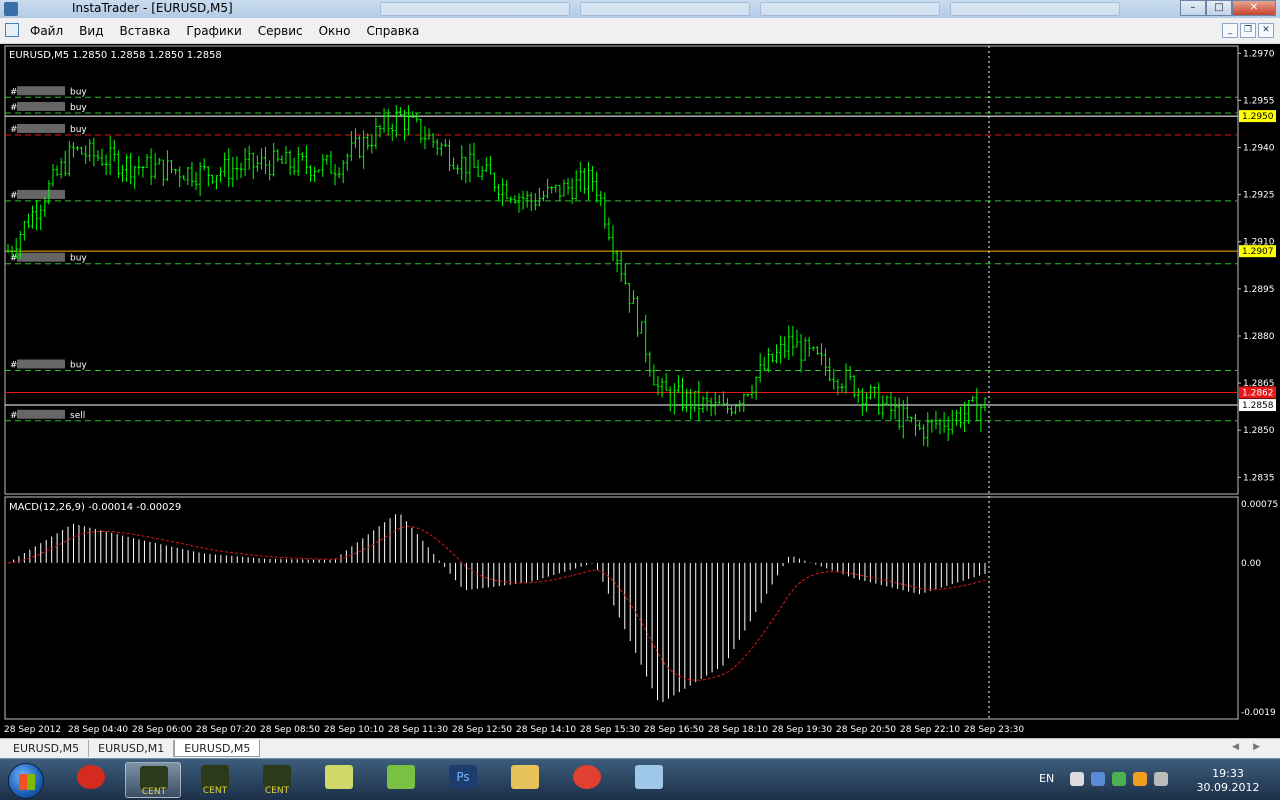 Image resolution: width=1280 pixels, height=800 pixels. What do you see at coordinates (153, 780) in the screenshot?
I see `taskbar-cent-1-button: CENT` at bounding box center [153, 780].